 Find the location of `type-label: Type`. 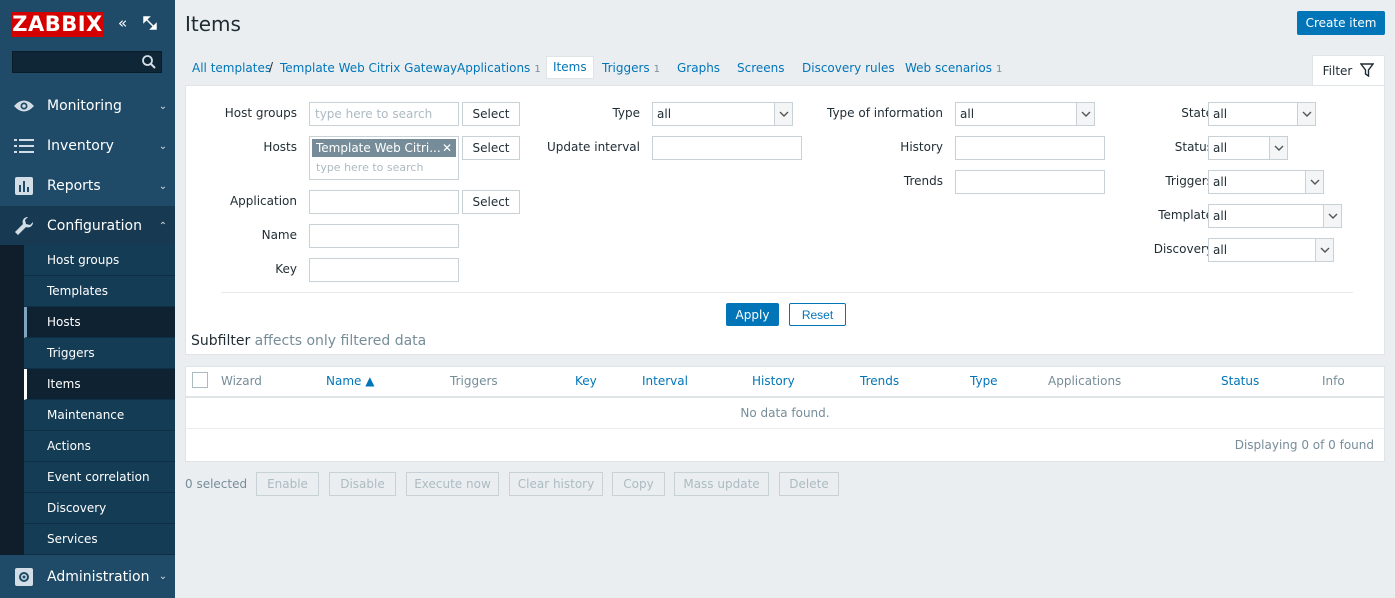

type-label: Type is located at coordinates (626, 113).